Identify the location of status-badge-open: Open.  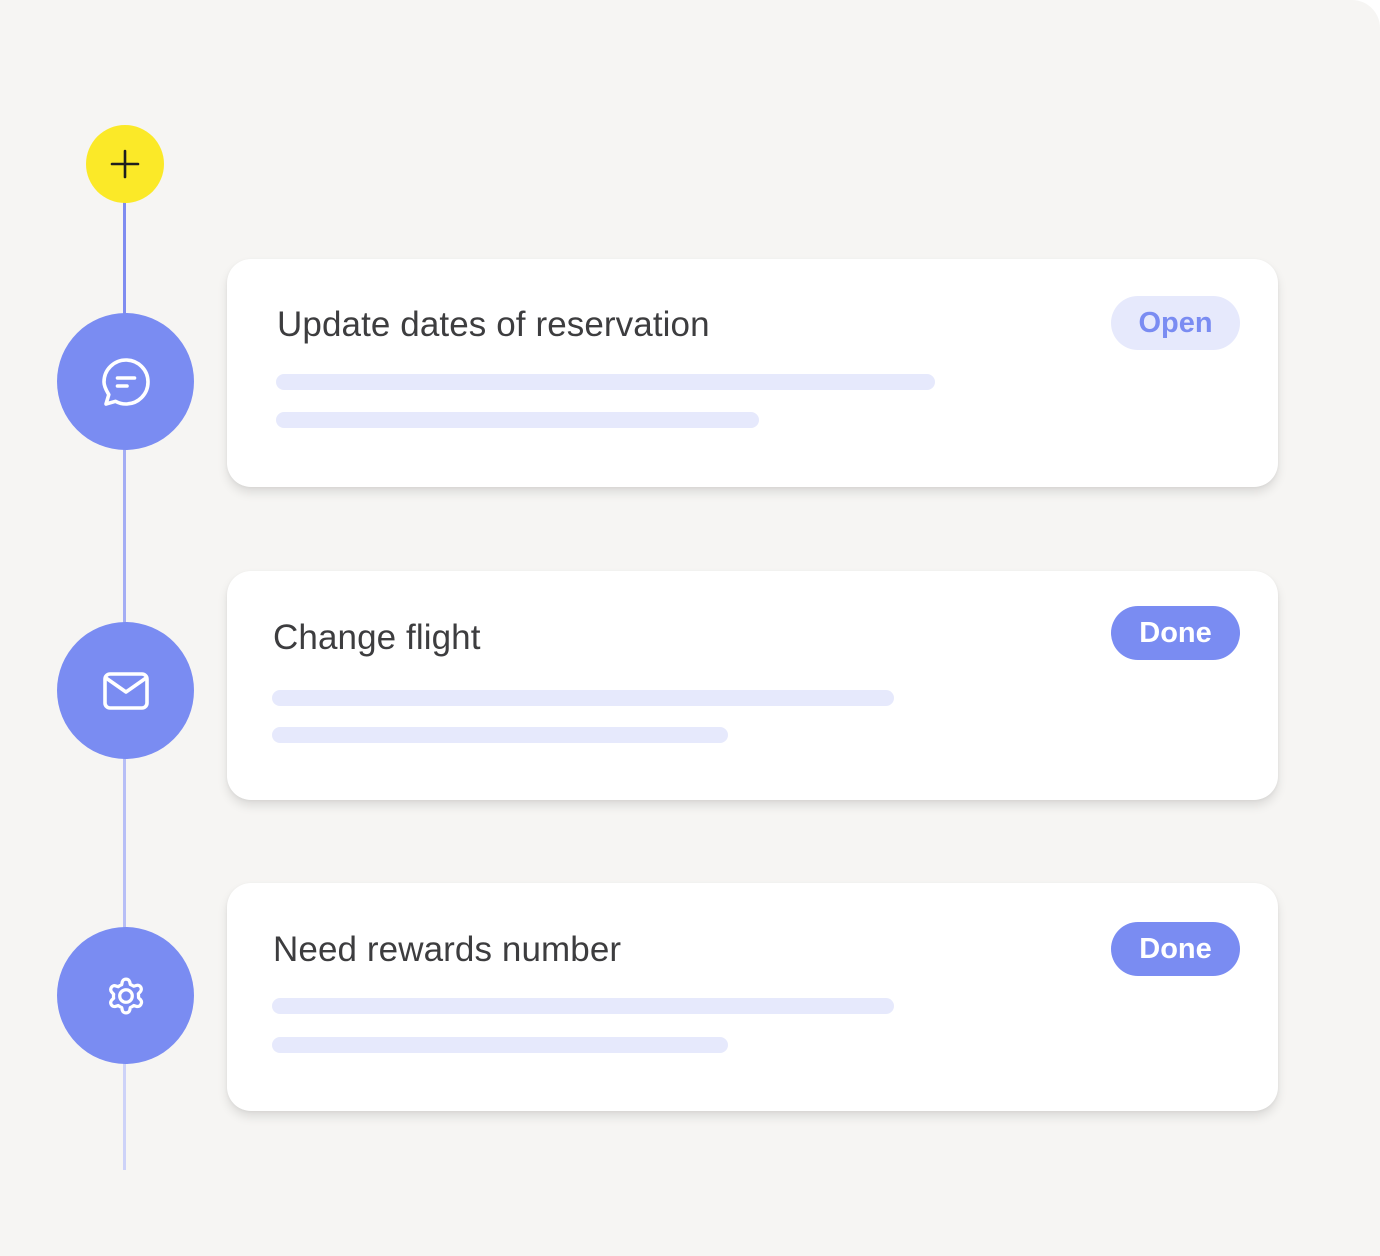
(1175, 323).